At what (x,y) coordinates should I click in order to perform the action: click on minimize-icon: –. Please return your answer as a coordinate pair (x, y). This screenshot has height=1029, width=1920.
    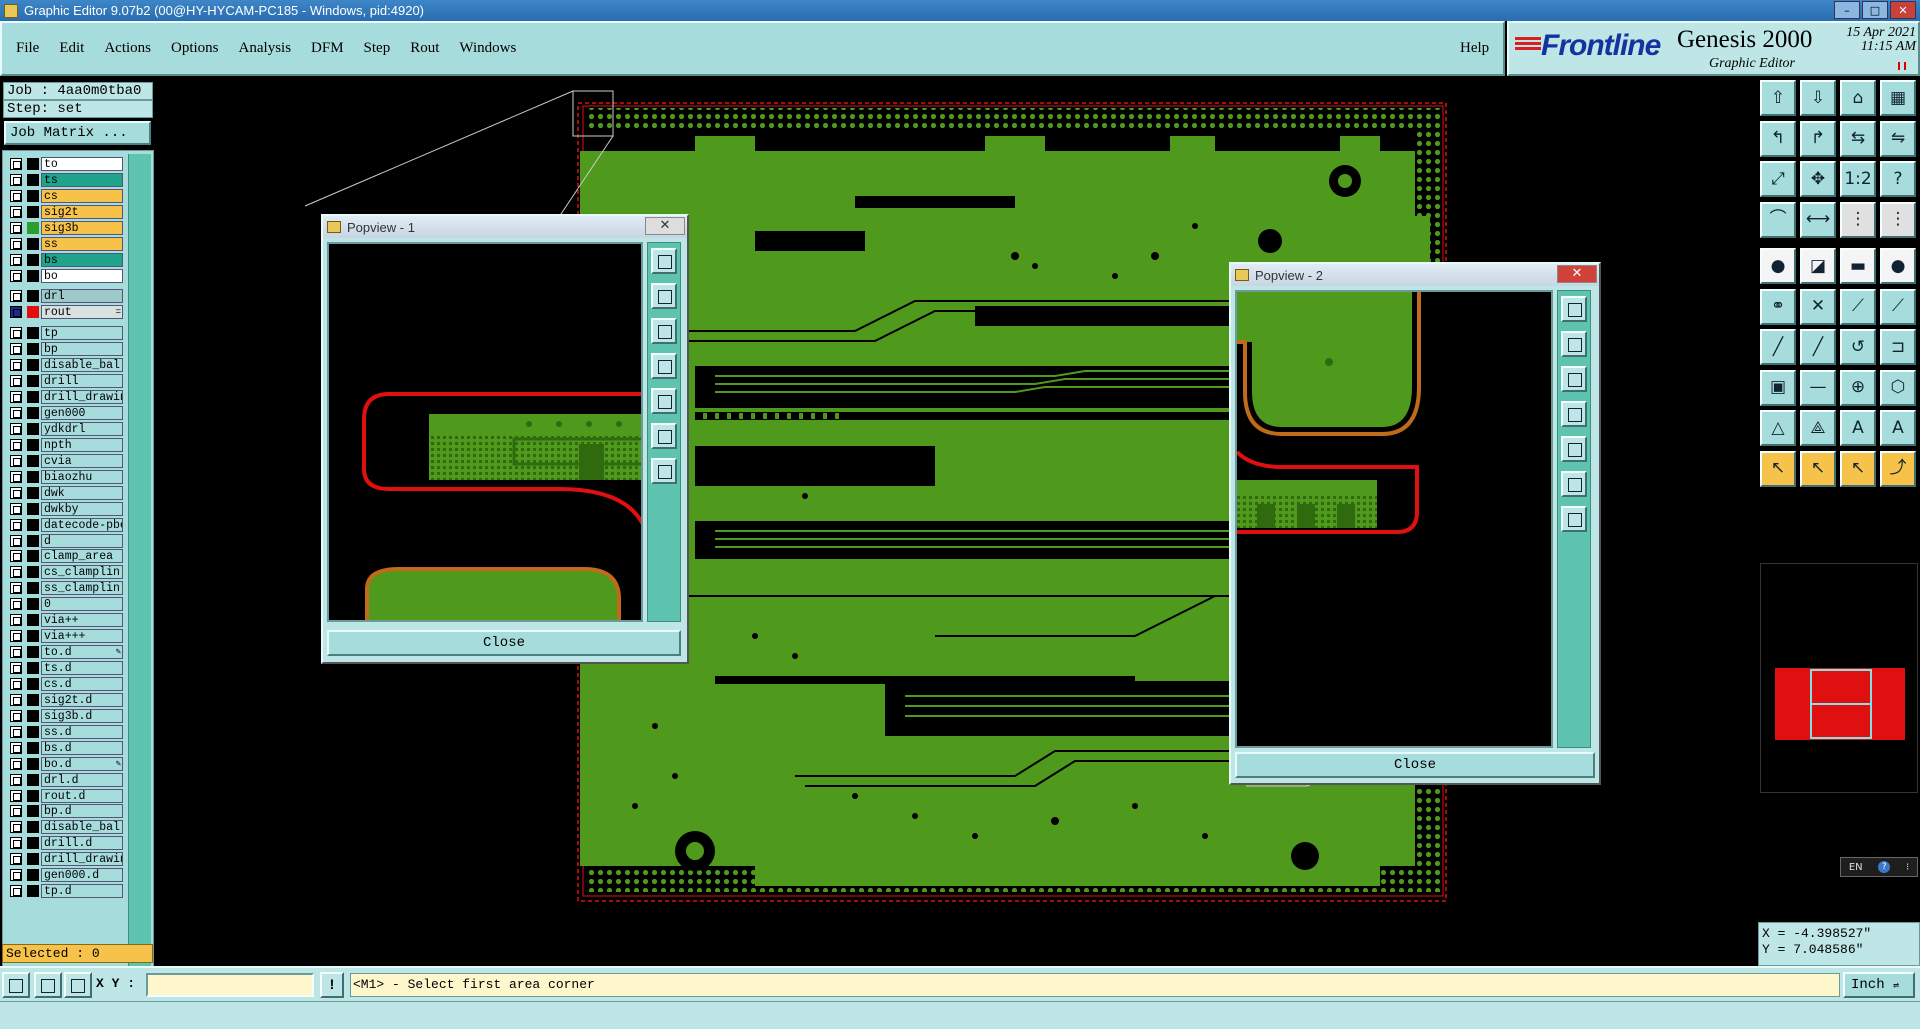
    Looking at the image, I should click on (1847, 10).